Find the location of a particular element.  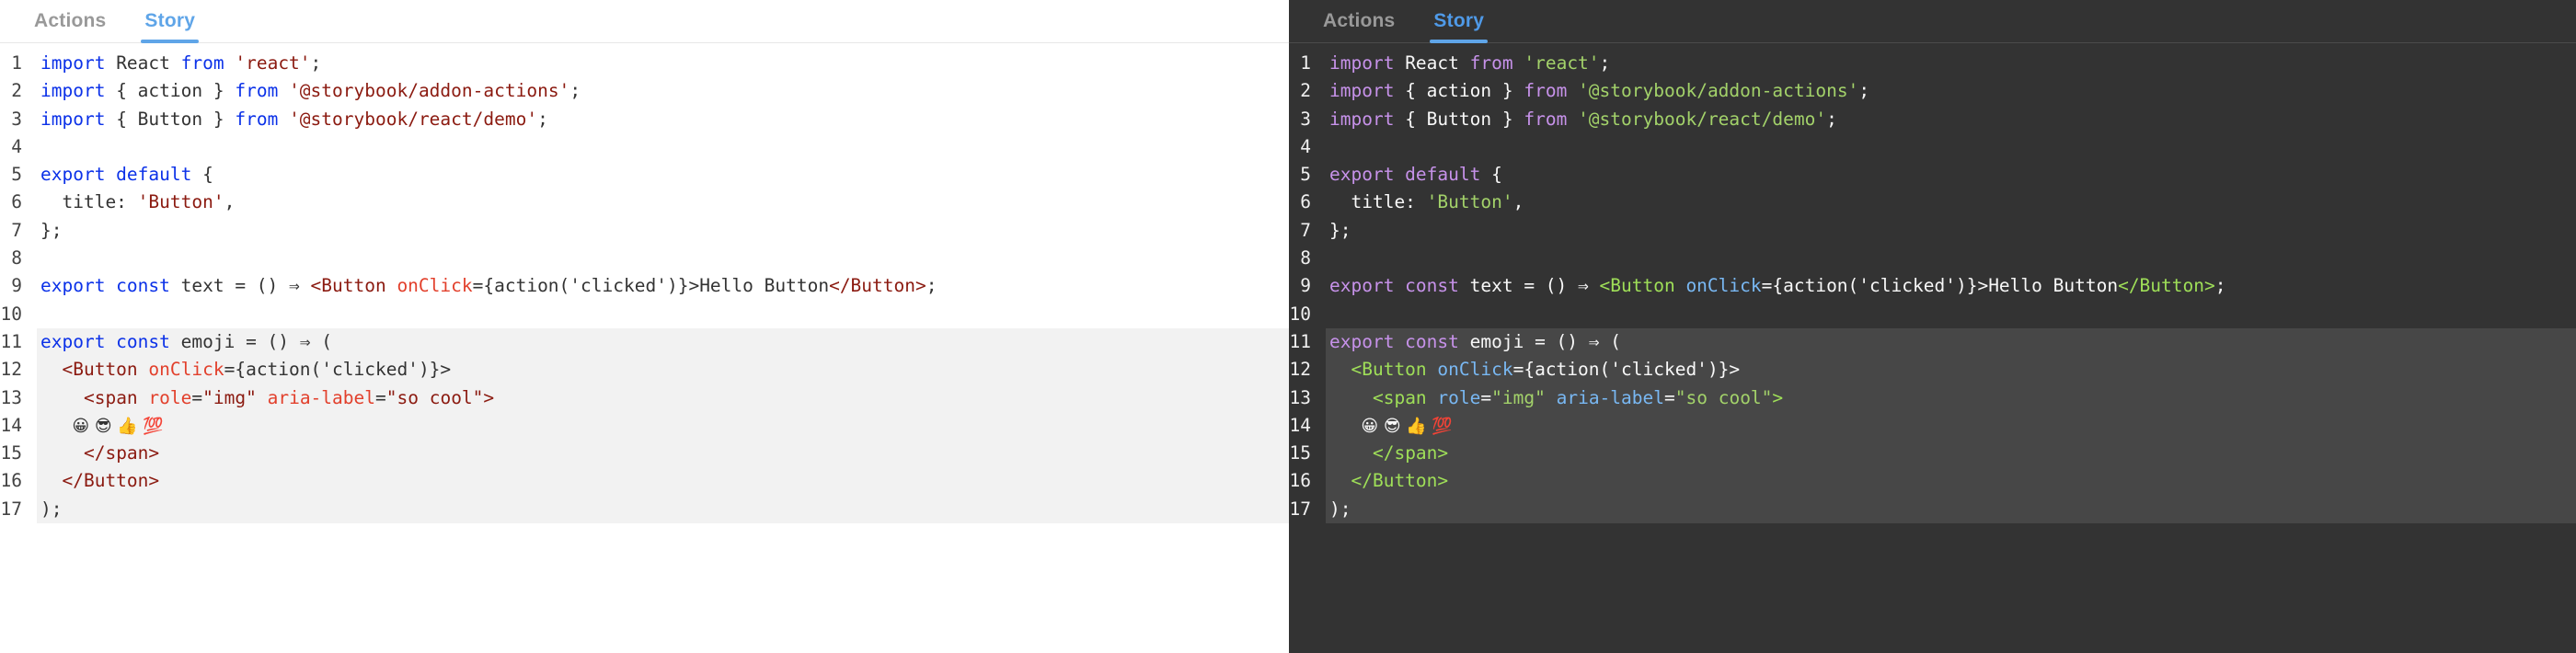

code-line: 10 is located at coordinates (1932, 315).